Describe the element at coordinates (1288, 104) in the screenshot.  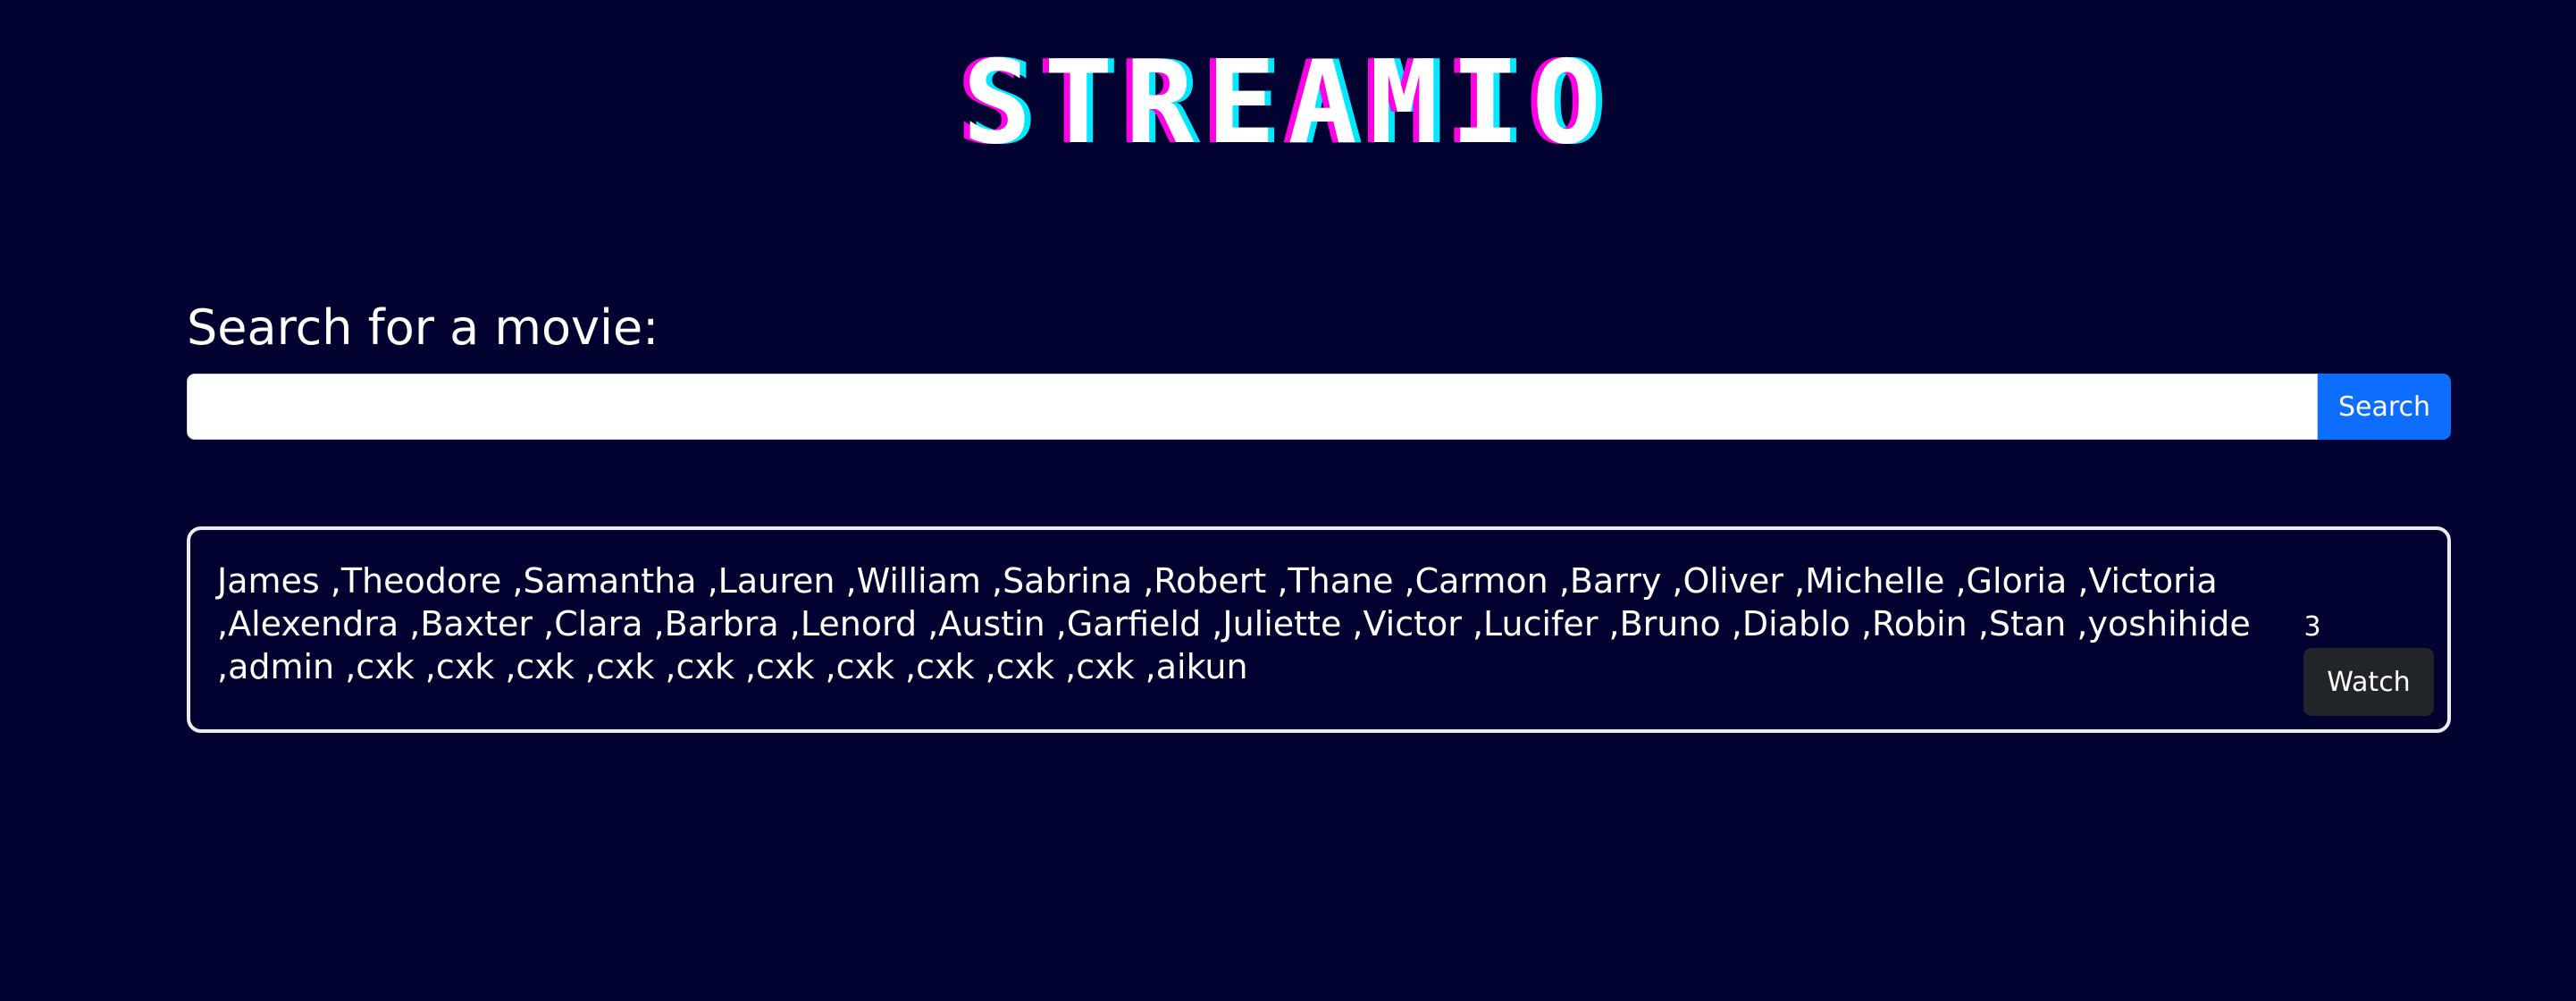
I see `streamio-logo: STREAMIO` at that location.